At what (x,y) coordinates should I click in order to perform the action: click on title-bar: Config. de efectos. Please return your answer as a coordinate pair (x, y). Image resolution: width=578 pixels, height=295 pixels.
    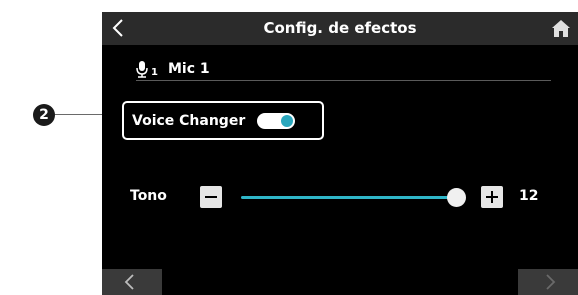
    Looking at the image, I should click on (340, 28).